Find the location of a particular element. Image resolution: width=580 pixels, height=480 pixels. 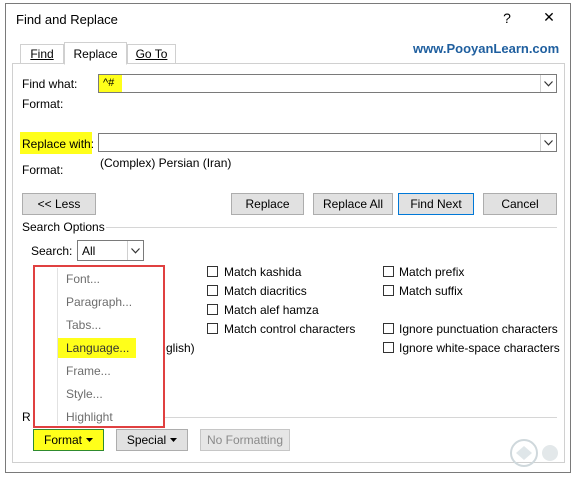

tab-replace-label: Replace is located at coordinates (95, 53).